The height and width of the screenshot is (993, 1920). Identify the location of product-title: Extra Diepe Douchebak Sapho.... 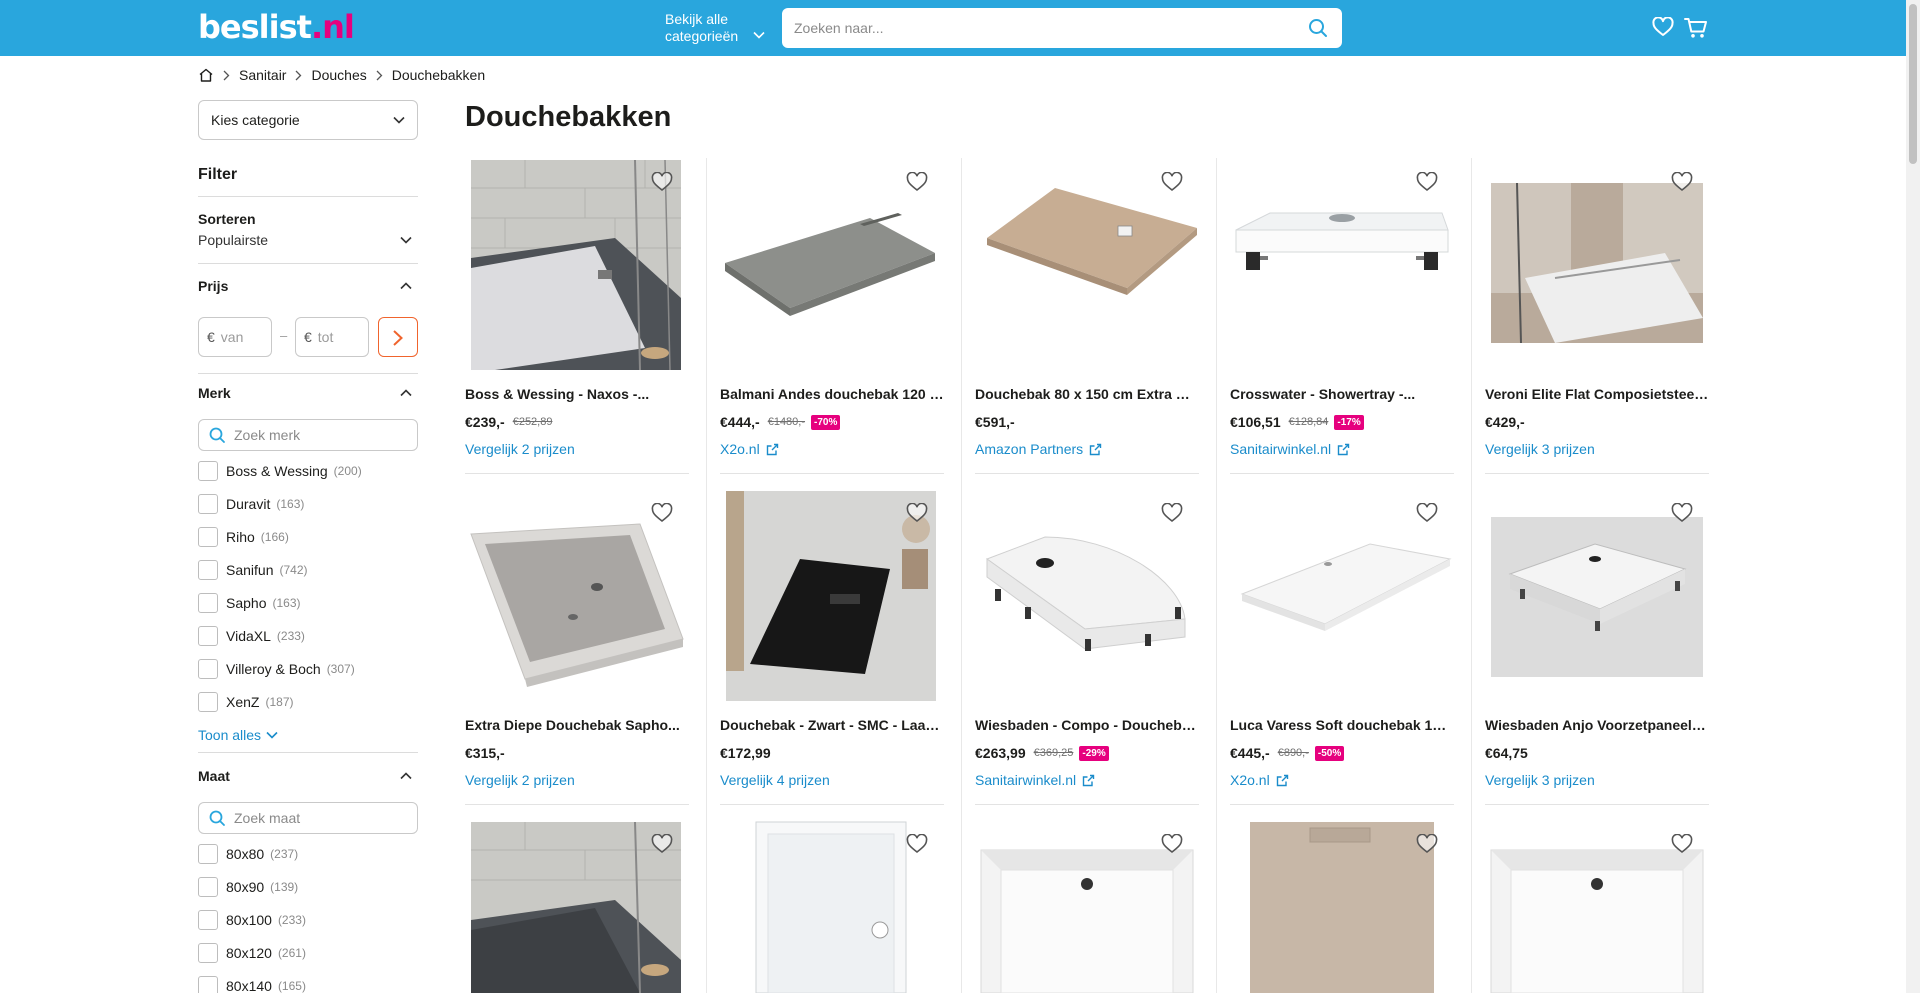
(577, 725).